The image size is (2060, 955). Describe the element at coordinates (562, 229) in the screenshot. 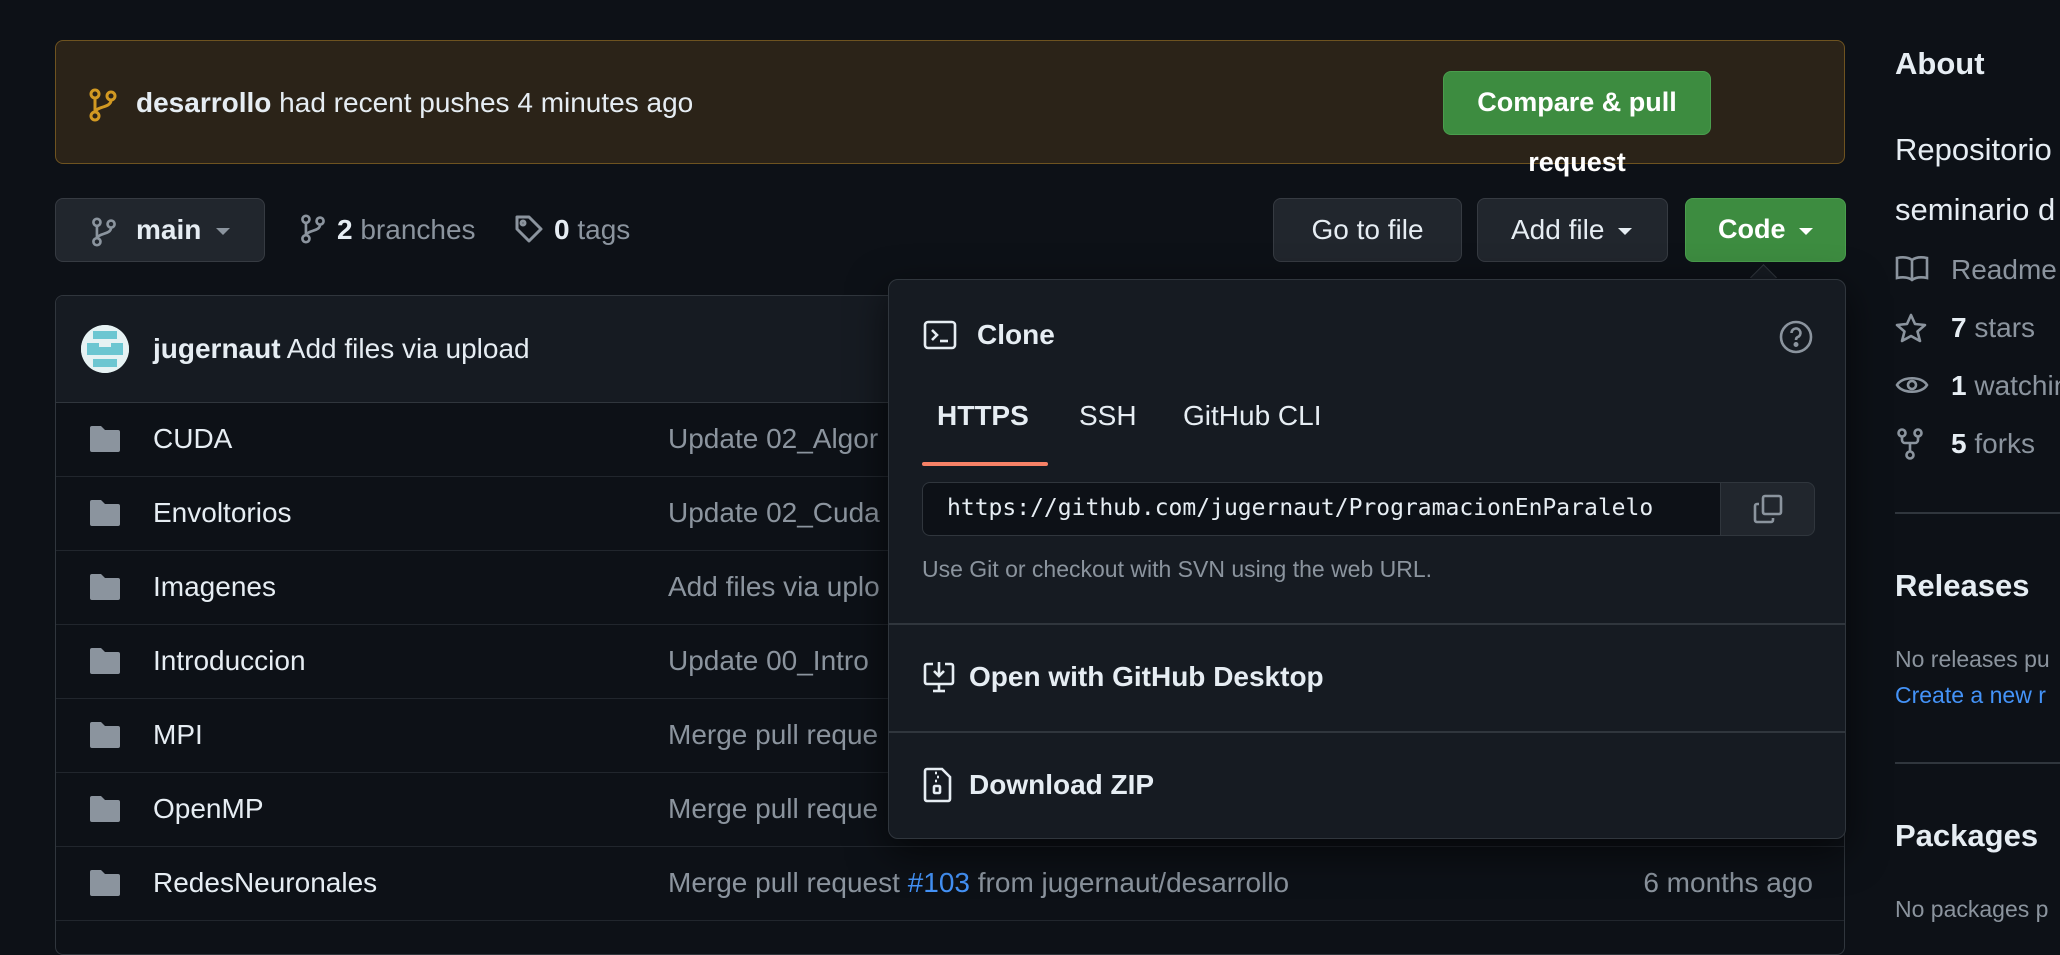

I see `tags-count: 0` at that location.